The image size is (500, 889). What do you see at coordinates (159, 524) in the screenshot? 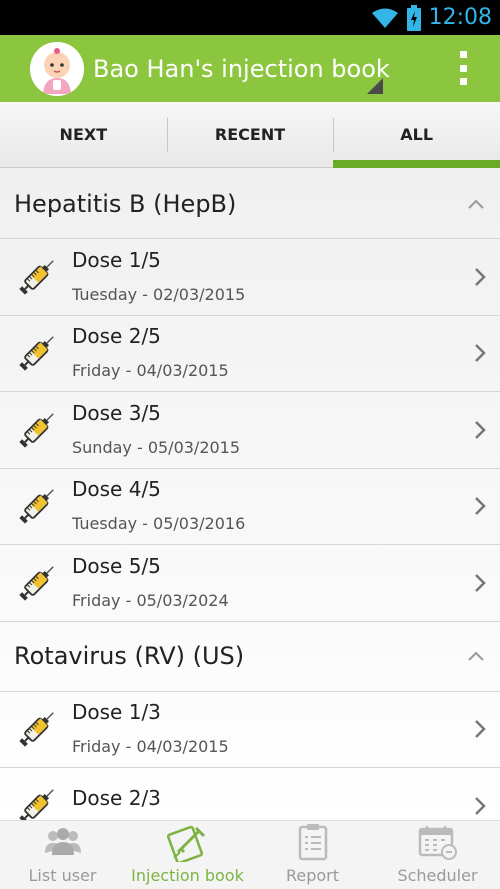
I see `dose-date: Tuesday - 05/03/2016` at bounding box center [159, 524].